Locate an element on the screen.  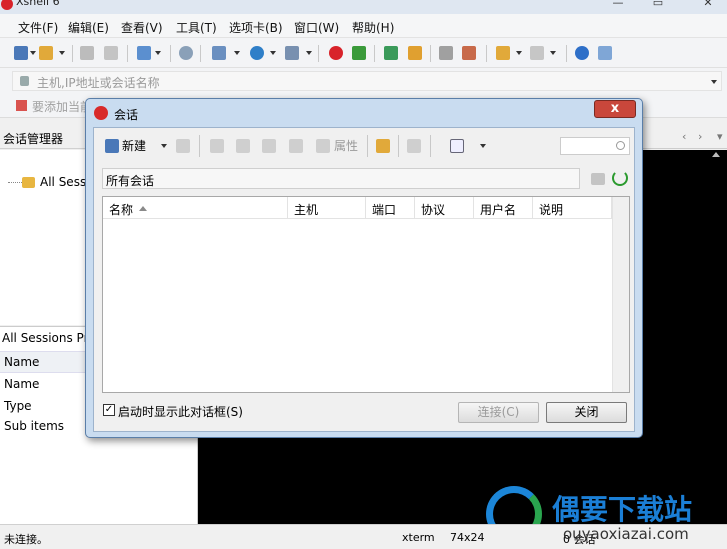
new-dropdown-icon is located at coordinates (164, 146).